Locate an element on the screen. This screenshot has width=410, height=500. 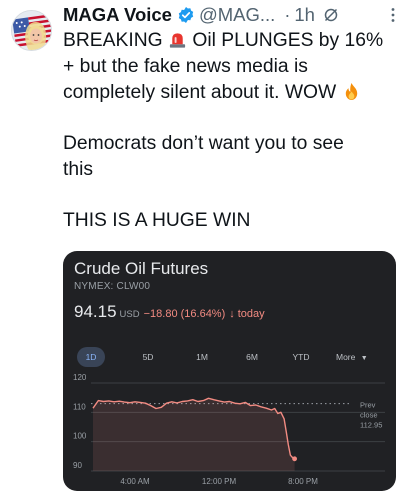
more-options-icon is located at coordinates (393, 15).